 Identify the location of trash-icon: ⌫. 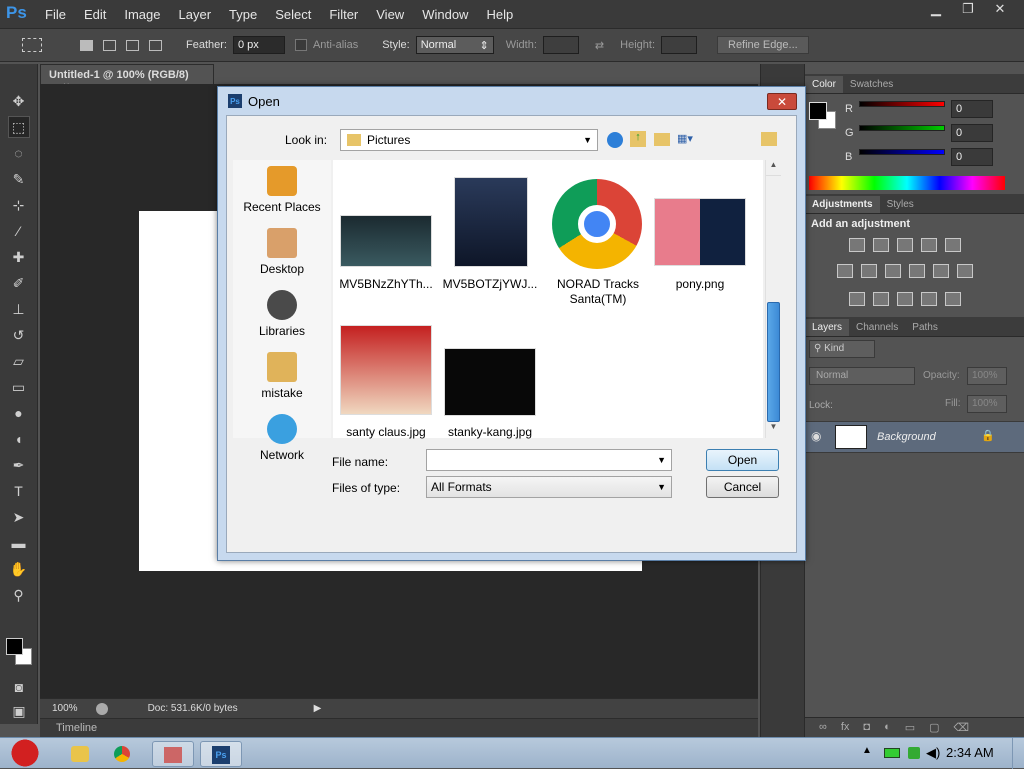
(962, 727).